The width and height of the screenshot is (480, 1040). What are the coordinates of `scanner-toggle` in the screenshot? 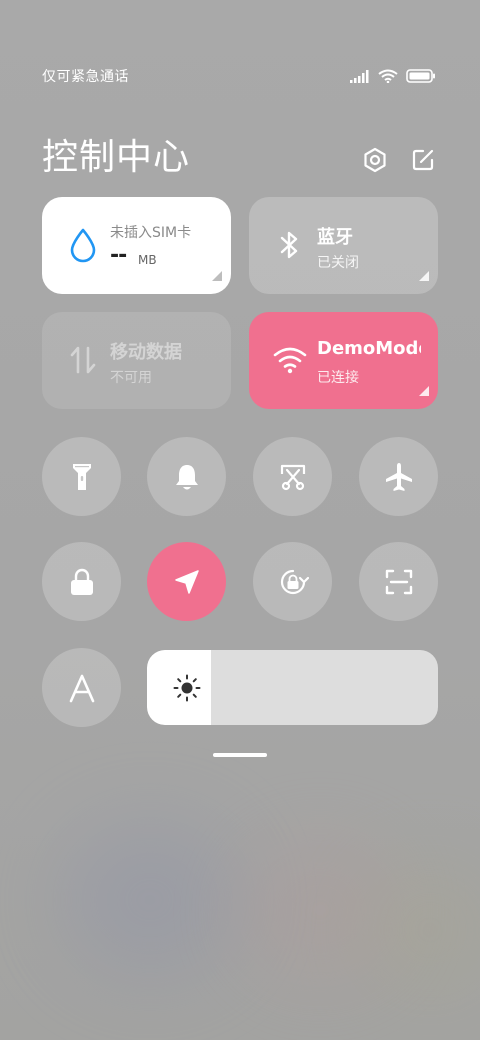 It's located at (398, 581).